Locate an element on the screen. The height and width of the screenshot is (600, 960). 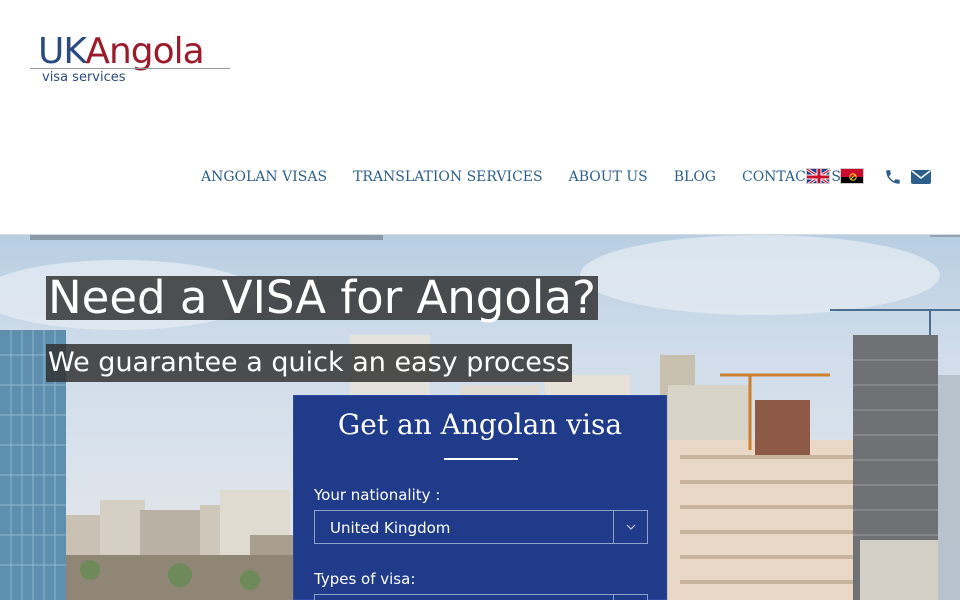
nav-item-about-us: ABOUT US is located at coordinates (608, 177).